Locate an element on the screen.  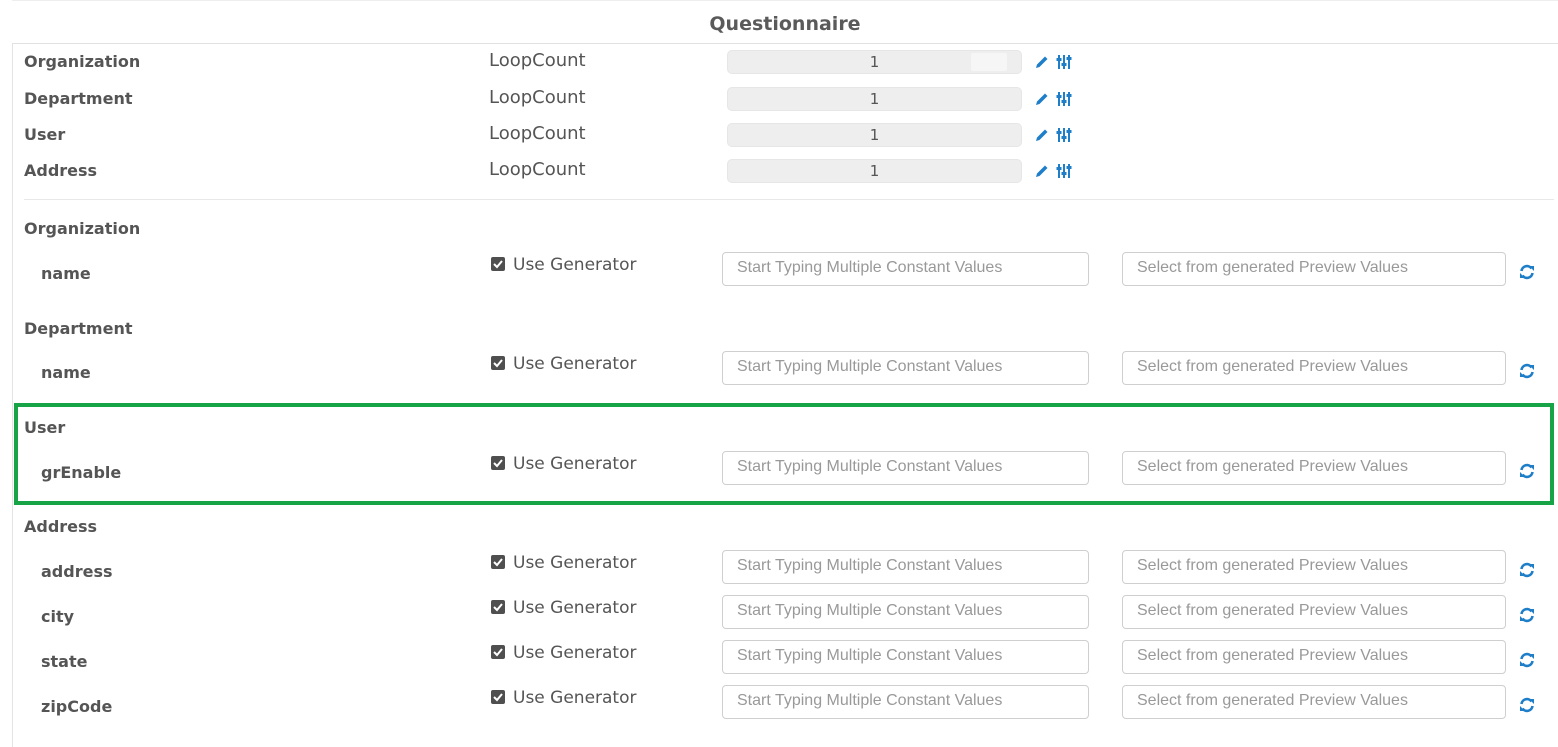
page-title: Questionnaire is located at coordinates (785, 24).